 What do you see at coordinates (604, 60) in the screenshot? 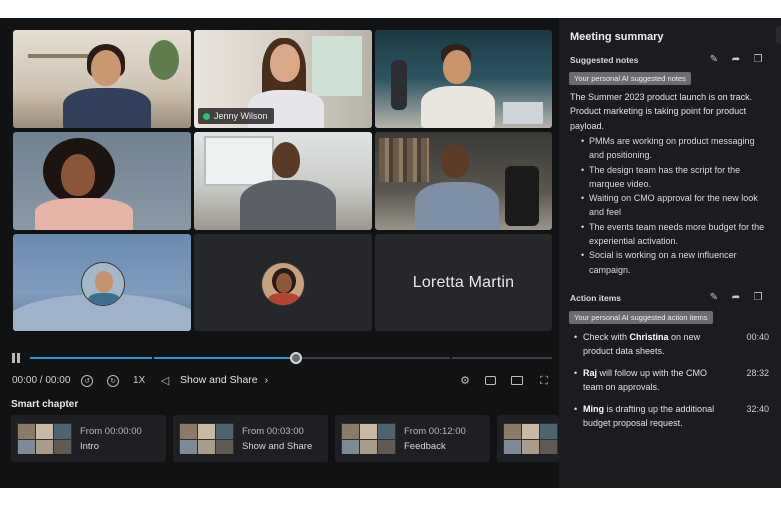
I see `suggested-notes-heading: Suggested notes` at bounding box center [604, 60].